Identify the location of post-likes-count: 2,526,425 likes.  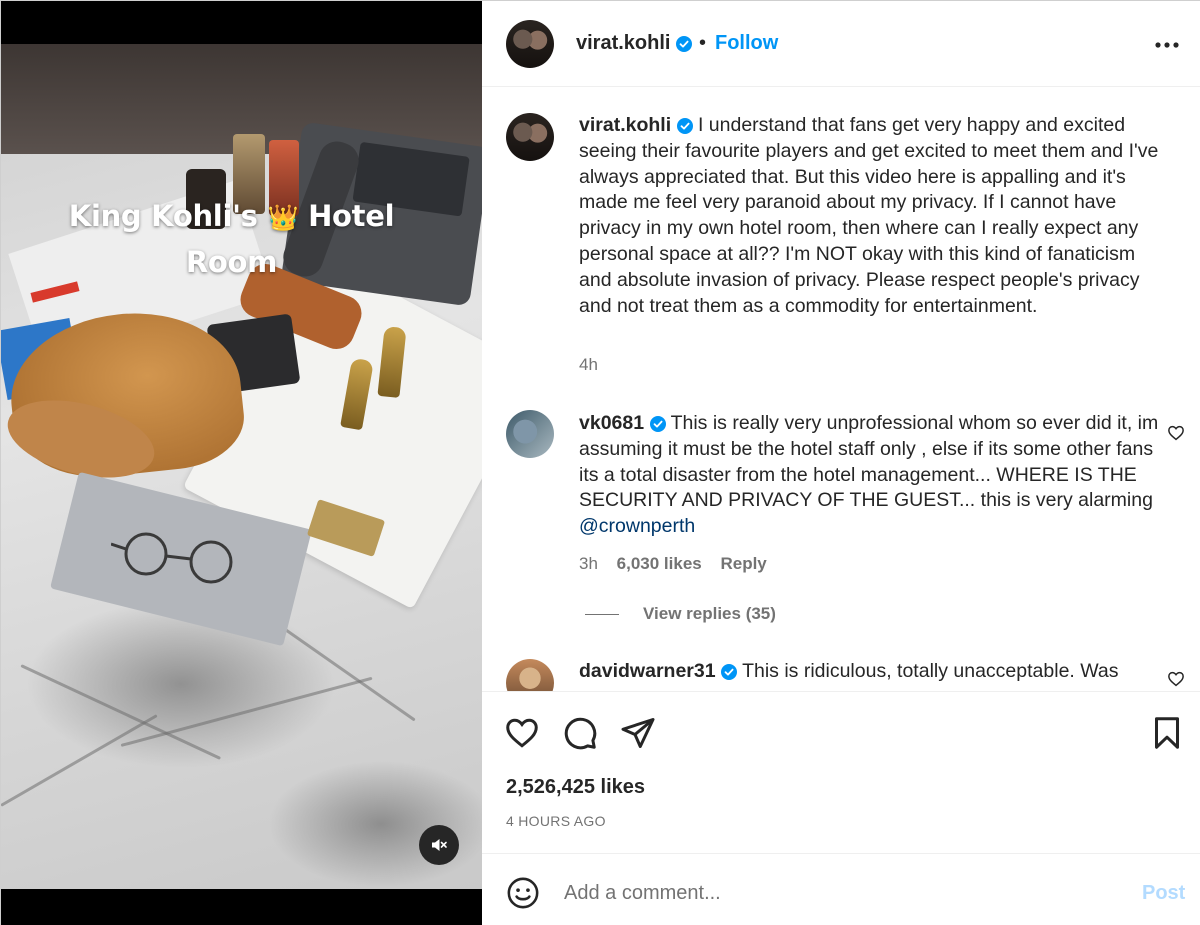
(575, 787).